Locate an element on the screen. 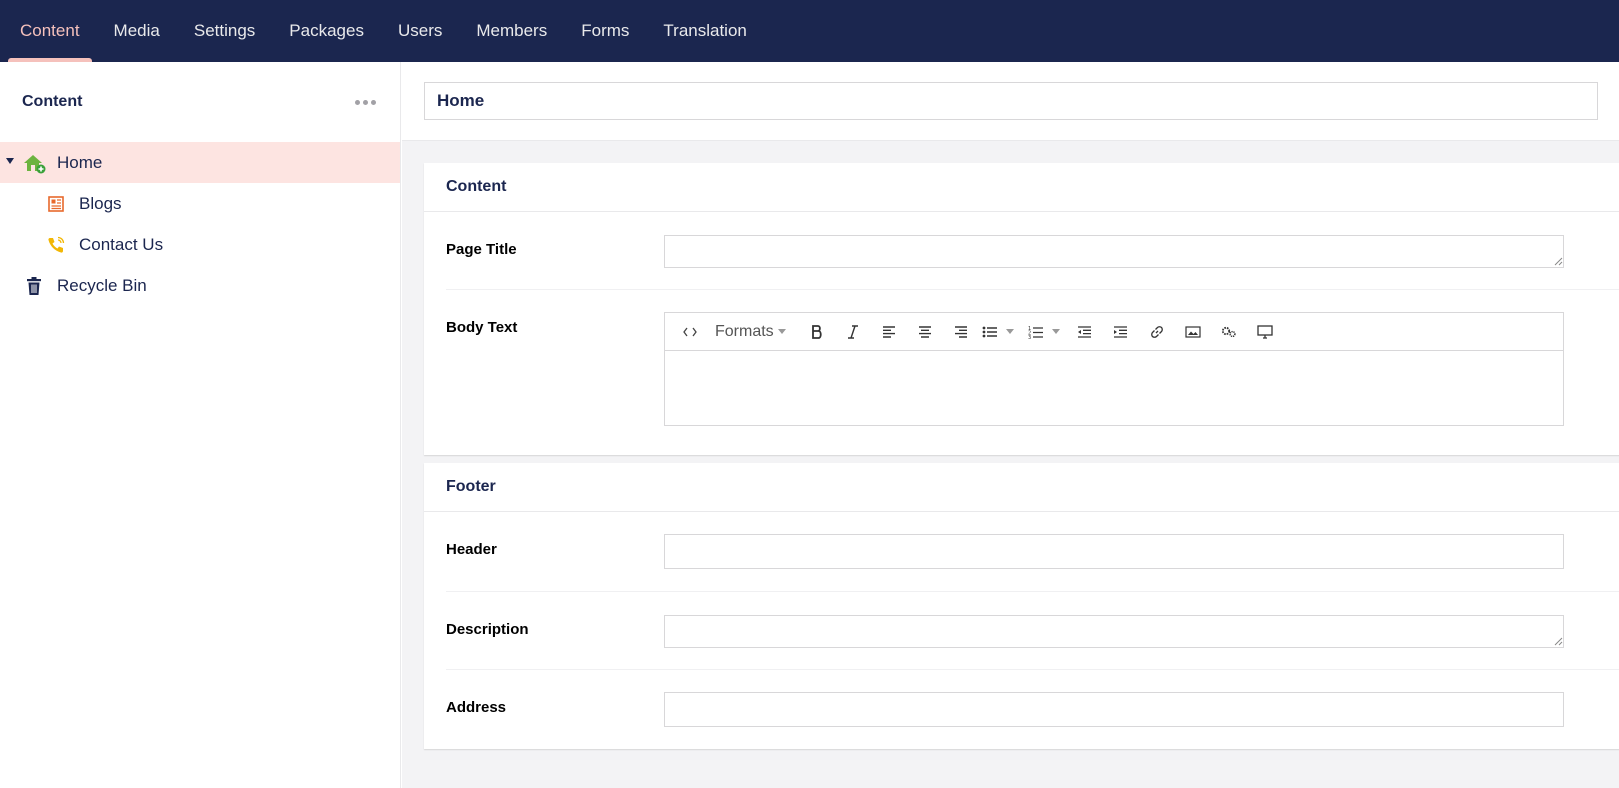 The height and width of the screenshot is (788, 1619). description-textarea is located at coordinates (1114, 631).